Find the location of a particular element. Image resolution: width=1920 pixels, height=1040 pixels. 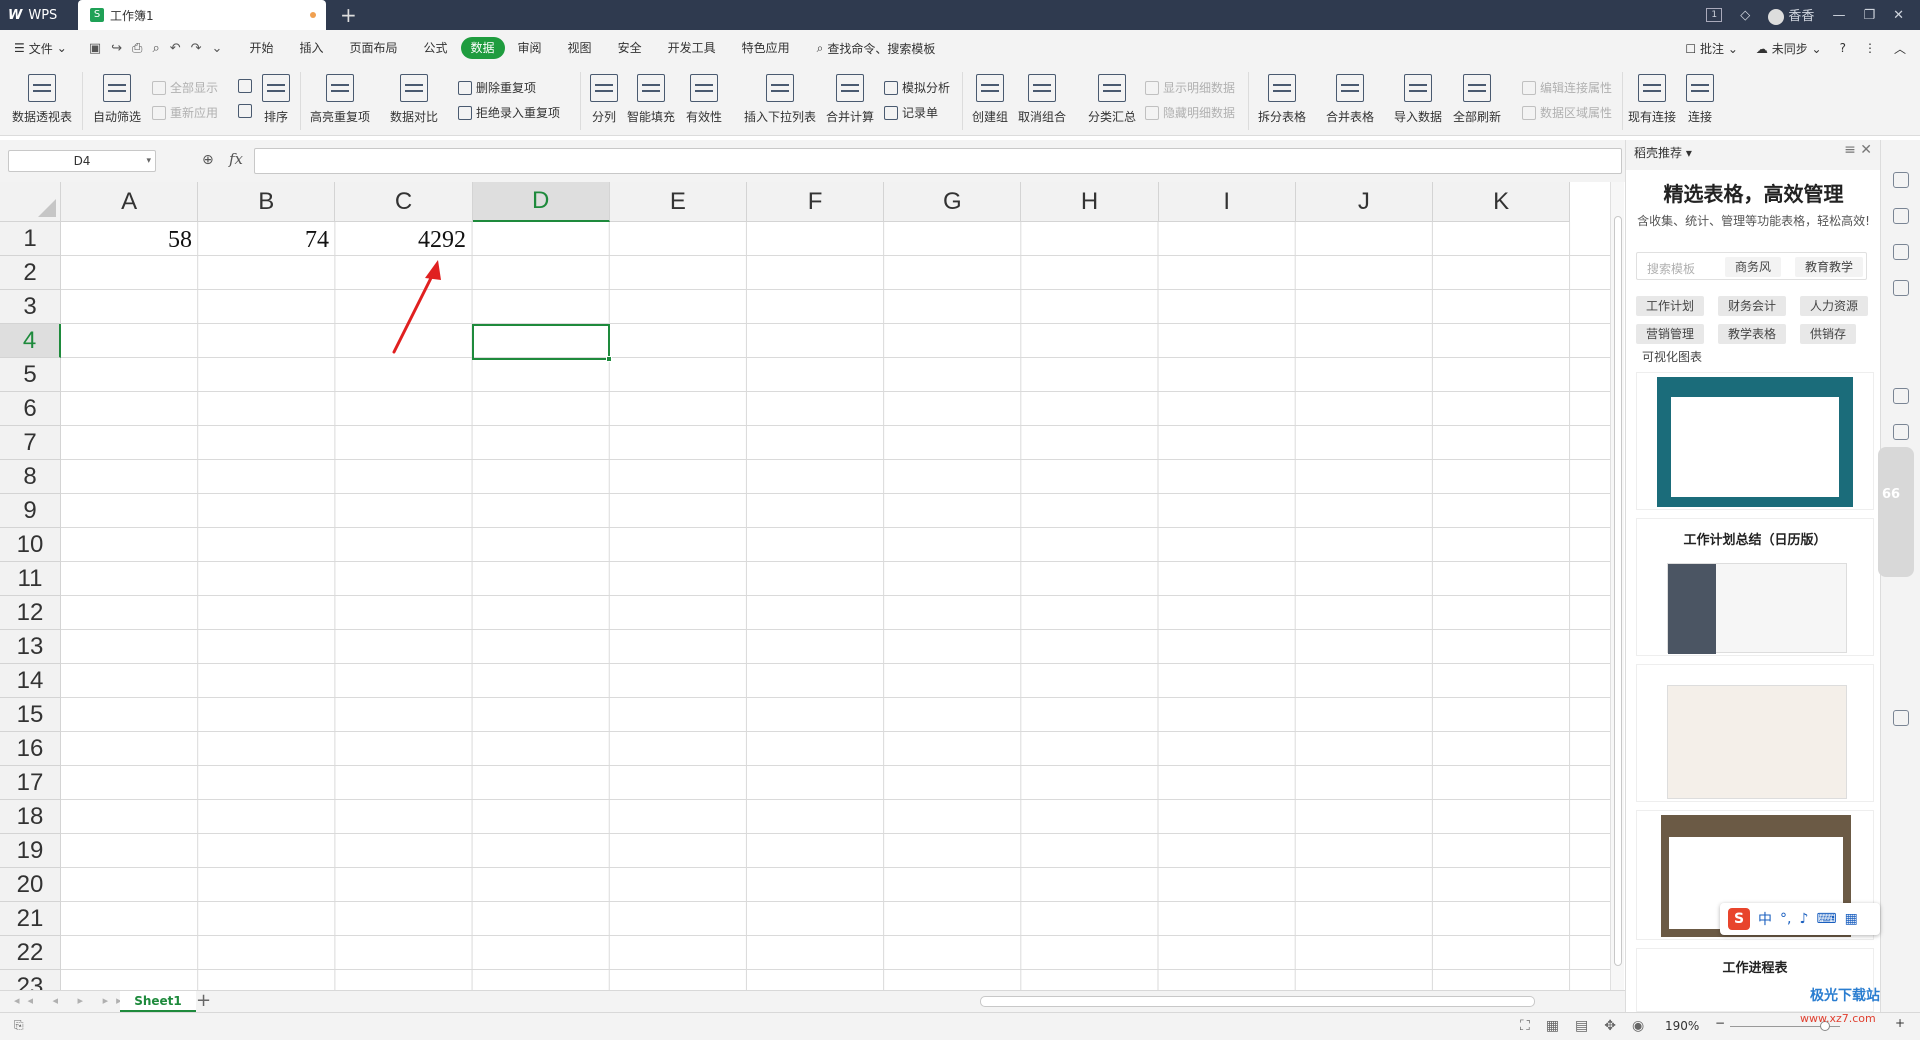

record-form-button: 记录单 is located at coordinates (911, 112).